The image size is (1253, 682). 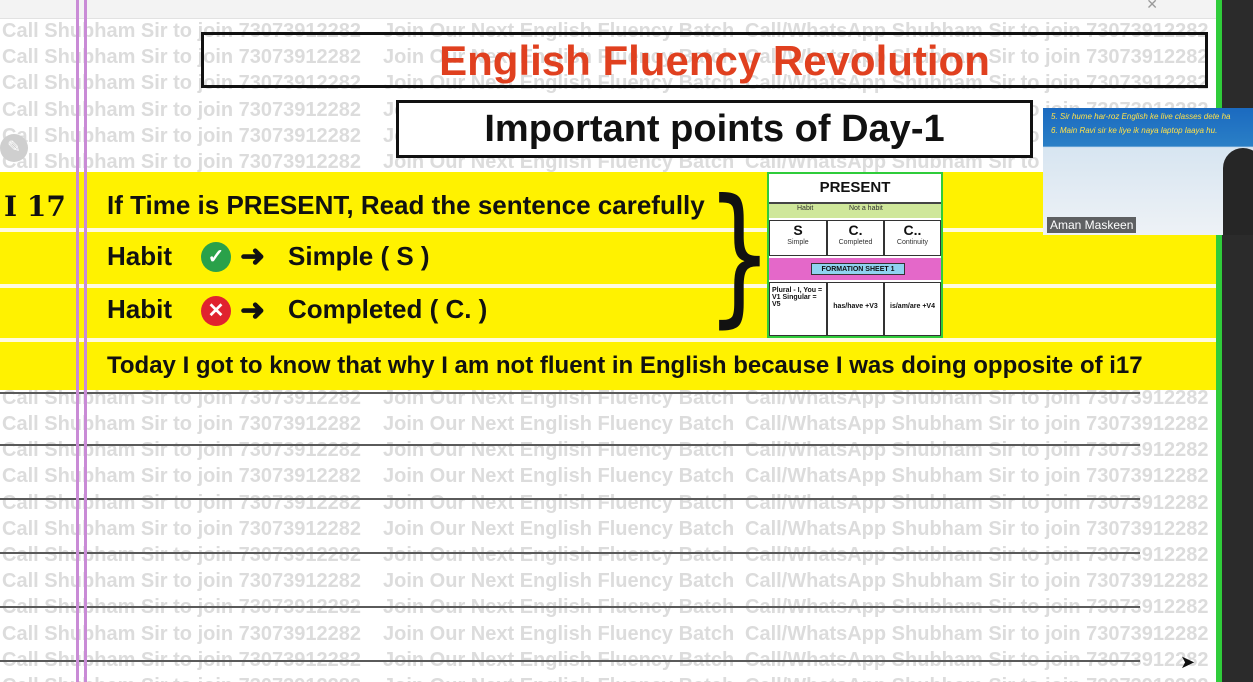 I want to click on chart-strip-label: Habit, so click(x=805, y=208).